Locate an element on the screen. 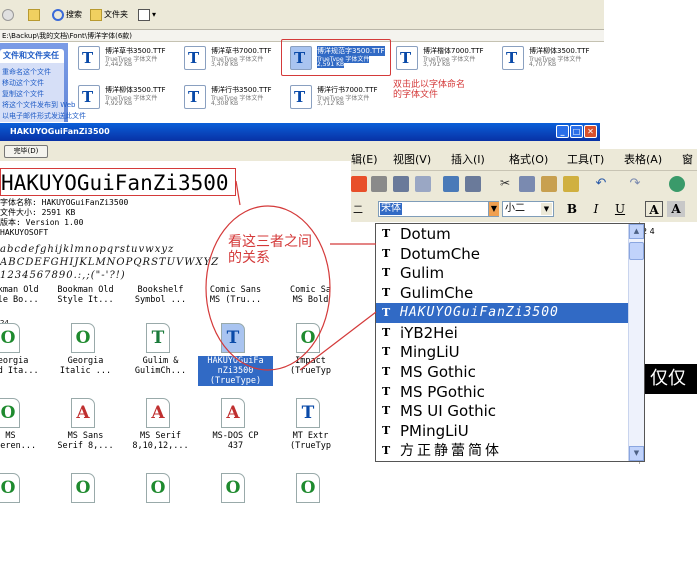  annotation-line-title is located at coordinates (238, 193).